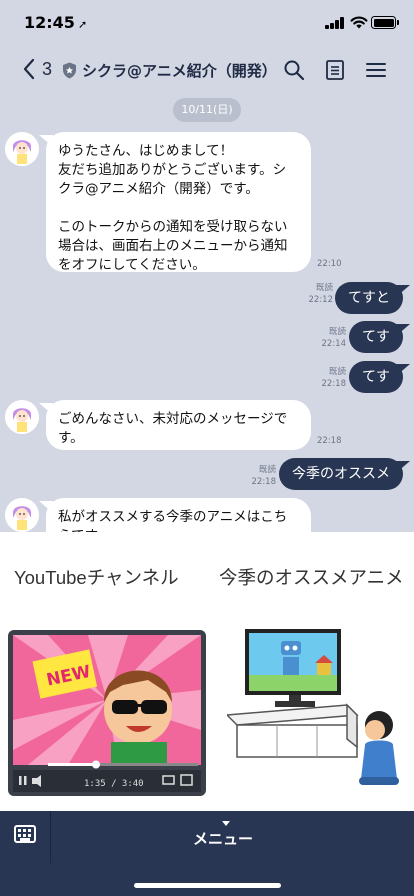  I want to click on notes-icon, so click(335, 70).